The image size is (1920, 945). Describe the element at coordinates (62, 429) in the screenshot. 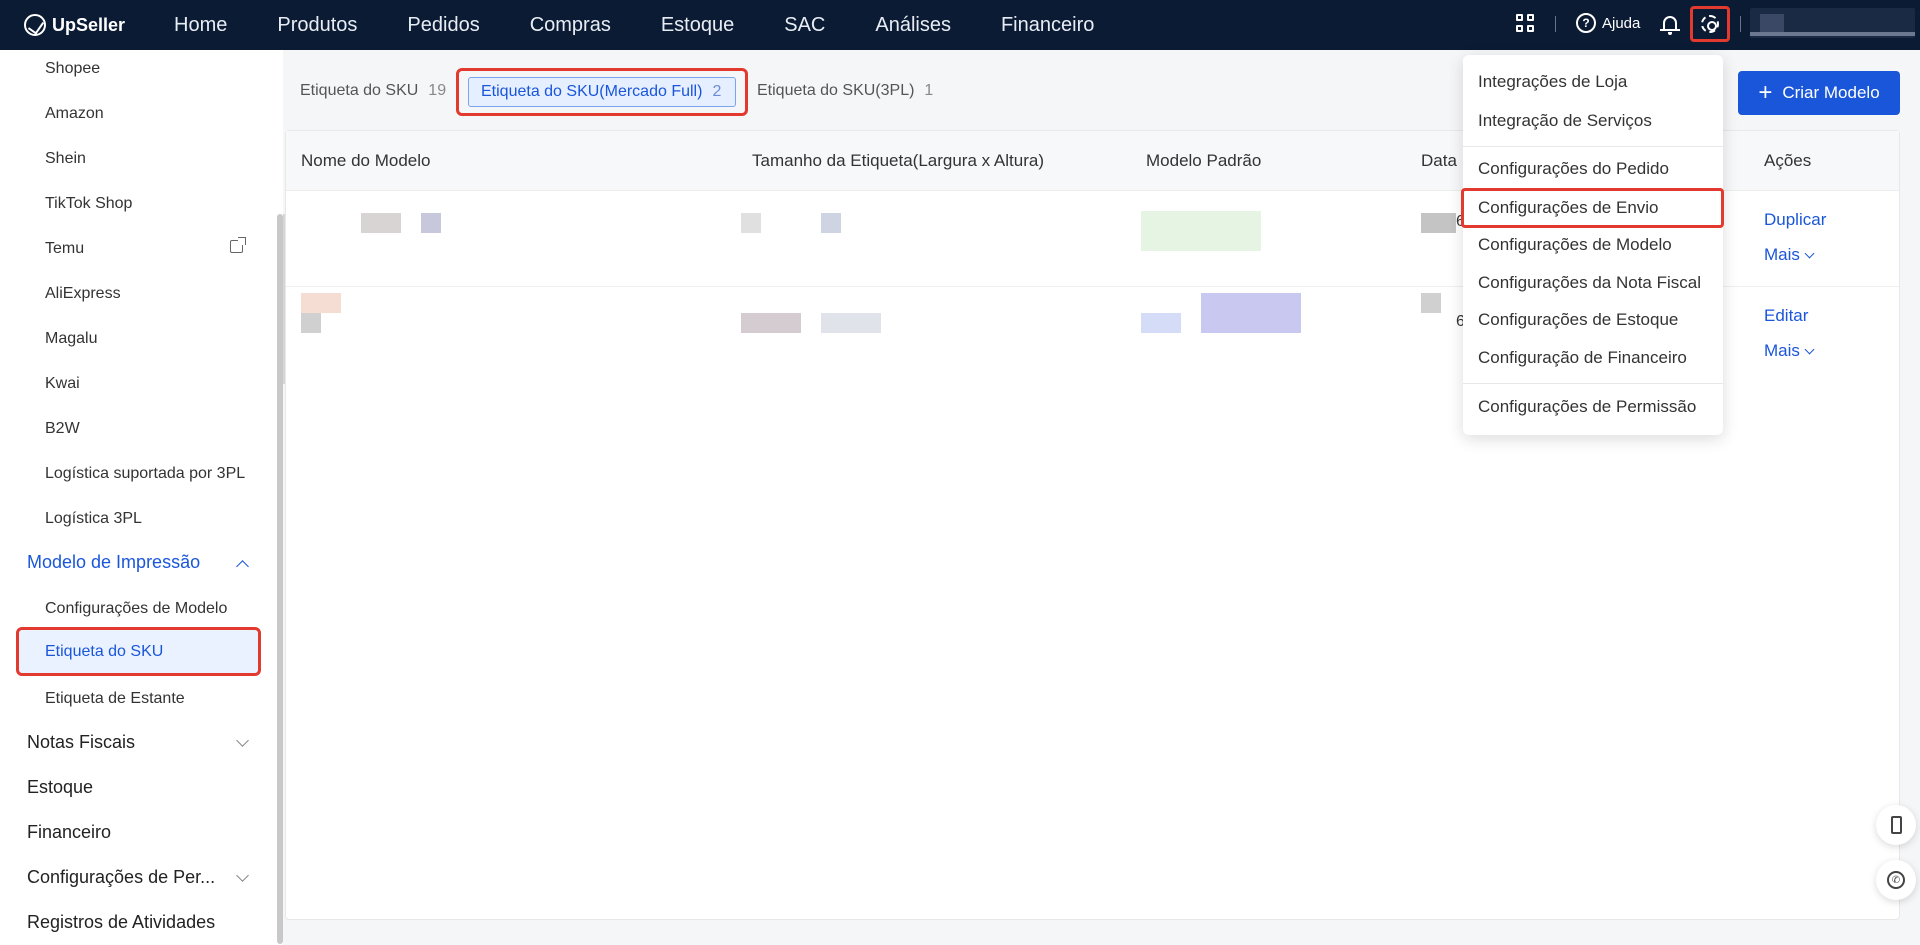

I see `sidebar-item-b2w: B2W` at that location.